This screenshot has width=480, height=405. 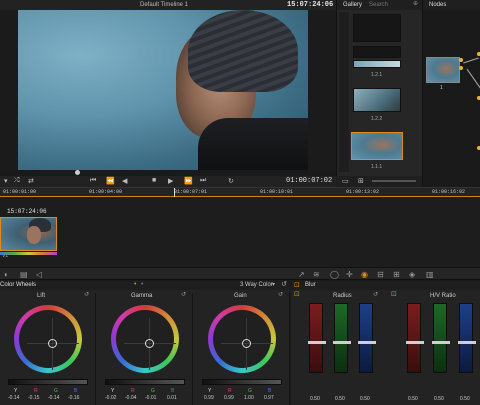 I want to click on radius-link-icon: ⊡, so click(x=297, y=294).